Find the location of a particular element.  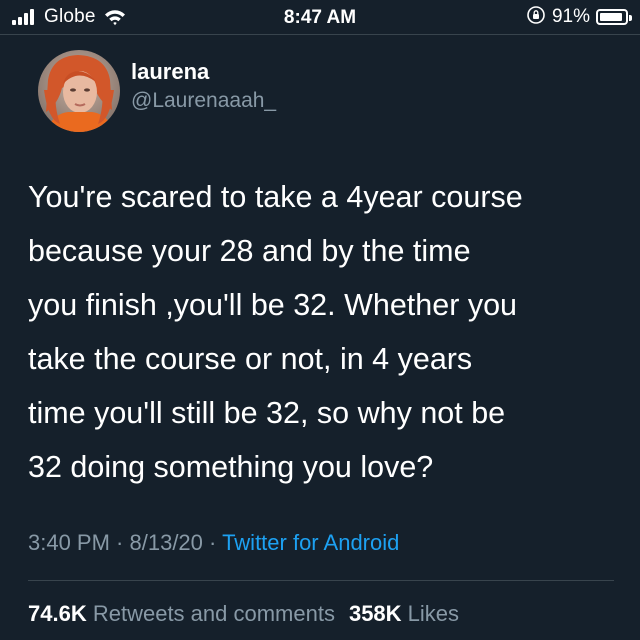

tweet-stats: 74.6K Retweets and comments 358K Likes is located at coordinates (243, 614).